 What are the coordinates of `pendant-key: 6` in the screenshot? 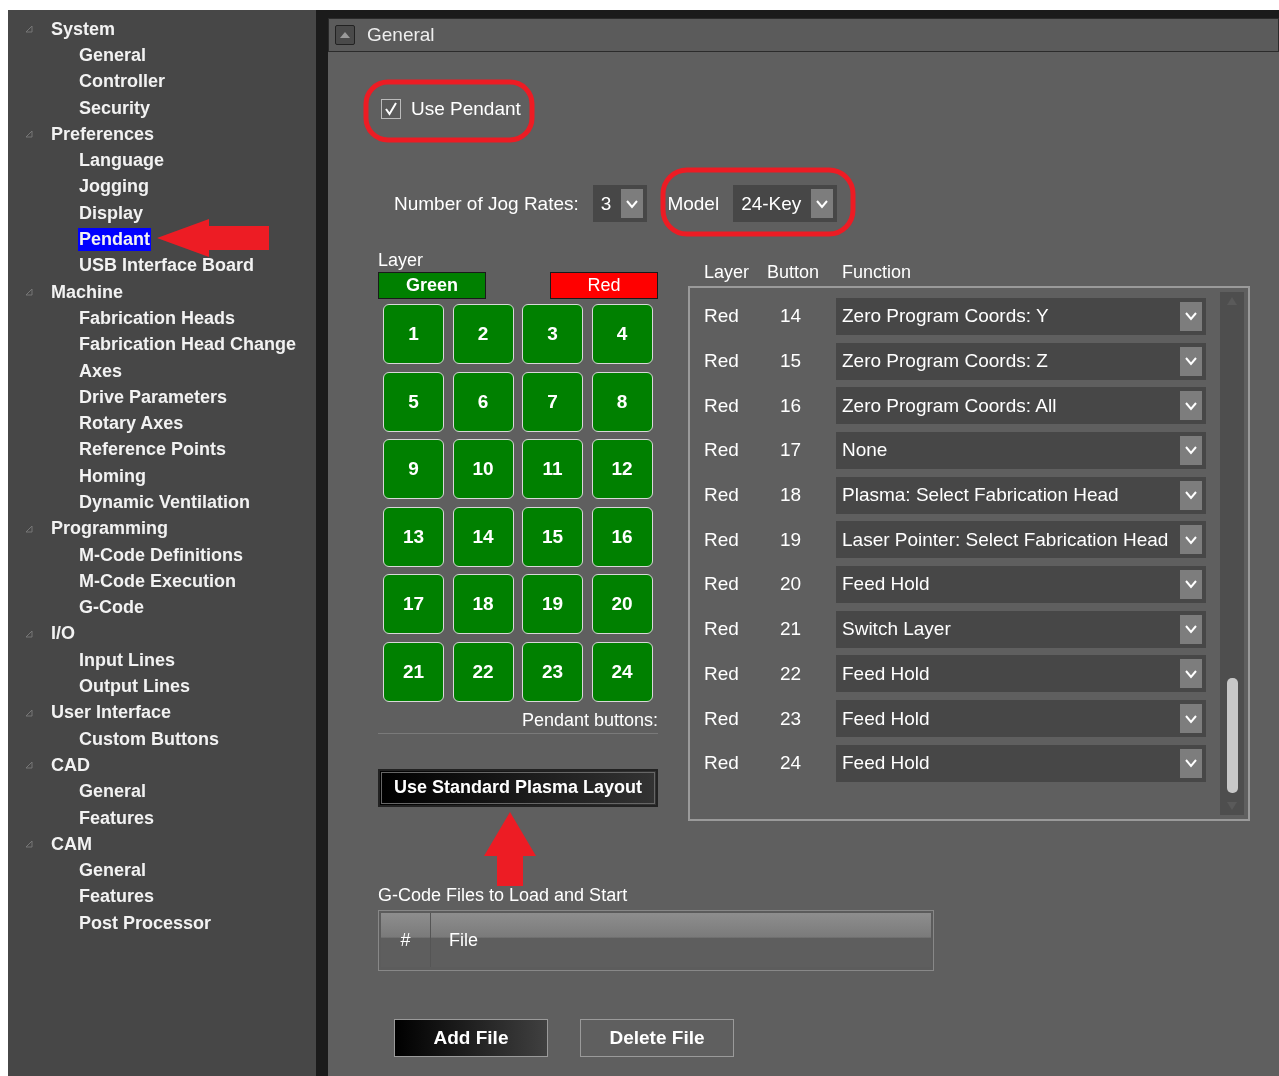 It's located at (483, 401).